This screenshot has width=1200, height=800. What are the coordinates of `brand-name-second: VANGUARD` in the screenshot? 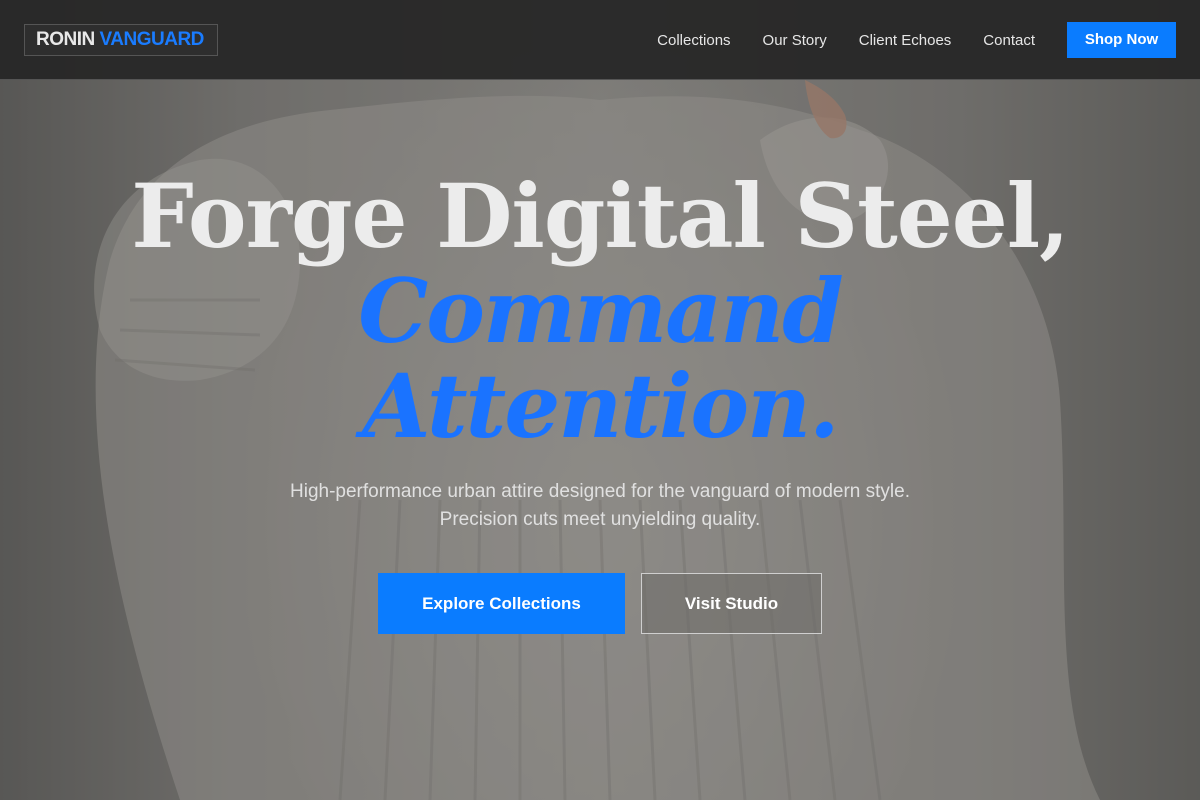 It's located at (152, 39).